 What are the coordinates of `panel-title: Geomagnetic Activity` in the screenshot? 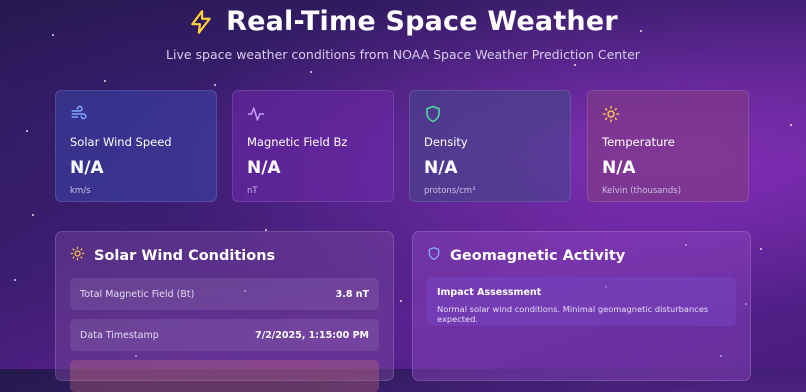 It's located at (526, 255).